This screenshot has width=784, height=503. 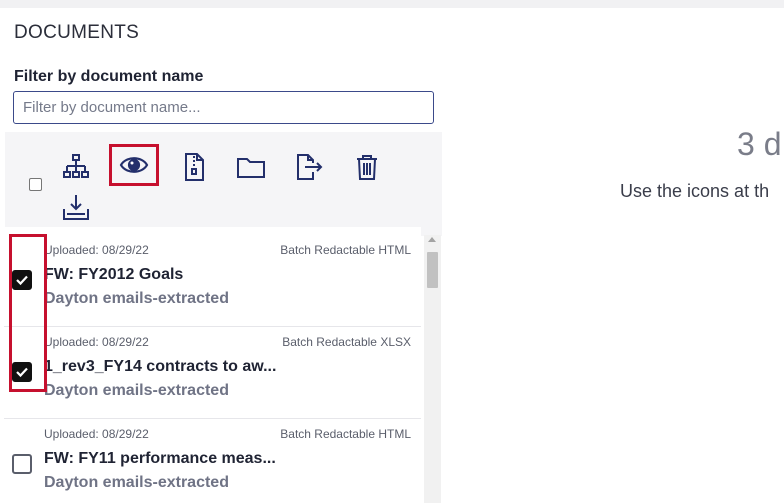 I want to click on eye-icon, so click(x=134, y=165).